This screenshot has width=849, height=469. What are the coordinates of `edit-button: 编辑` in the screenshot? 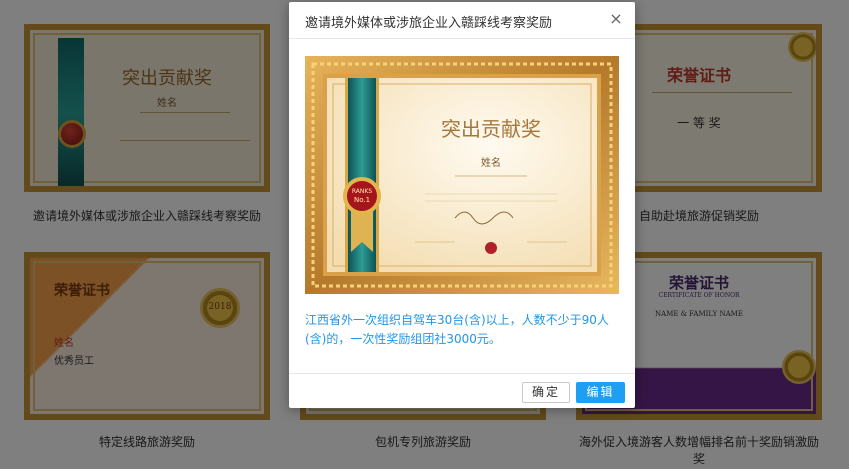 It's located at (600, 392).